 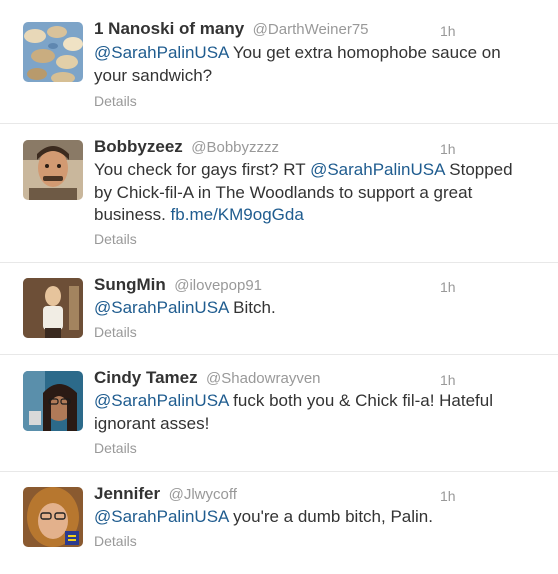 What do you see at coordinates (203, 494) in the screenshot?
I see `username: @Jlwycoff` at bounding box center [203, 494].